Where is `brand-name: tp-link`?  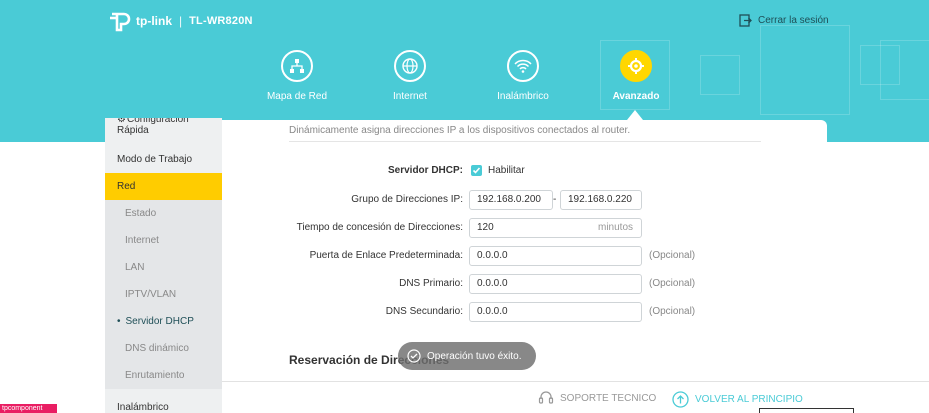 brand-name: tp-link is located at coordinates (154, 21).